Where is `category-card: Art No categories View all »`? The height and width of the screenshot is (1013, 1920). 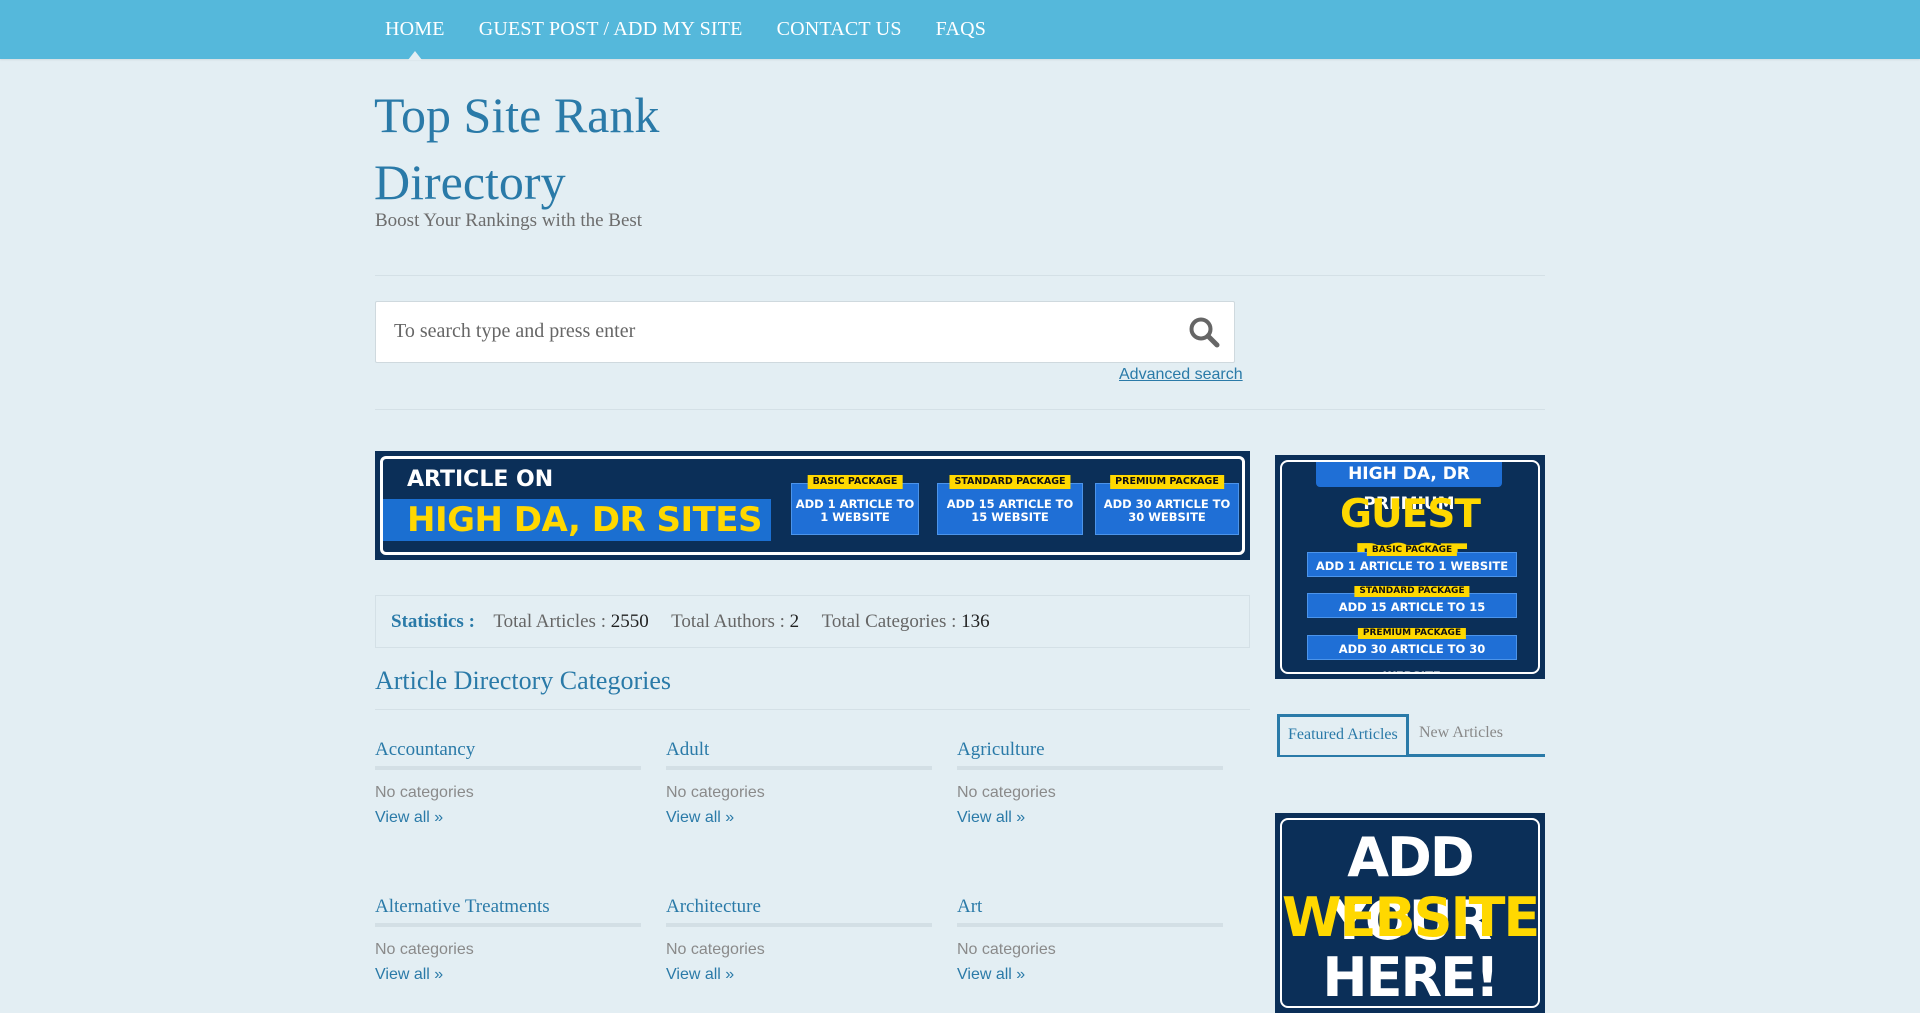 category-card: Art No categories View all » is located at coordinates (1090, 939).